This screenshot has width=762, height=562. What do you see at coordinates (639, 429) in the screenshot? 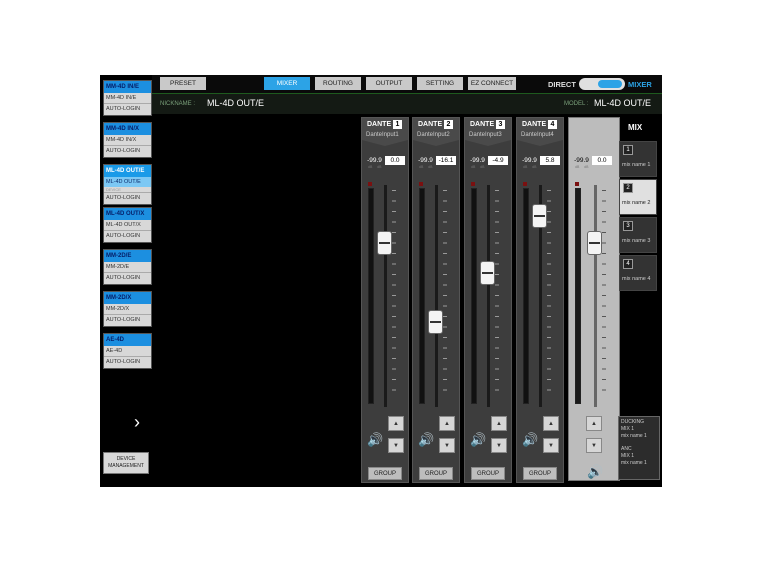
I see `ducking-info: DUCKING MIX 1 mix name 1` at bounding box center [639, 429].